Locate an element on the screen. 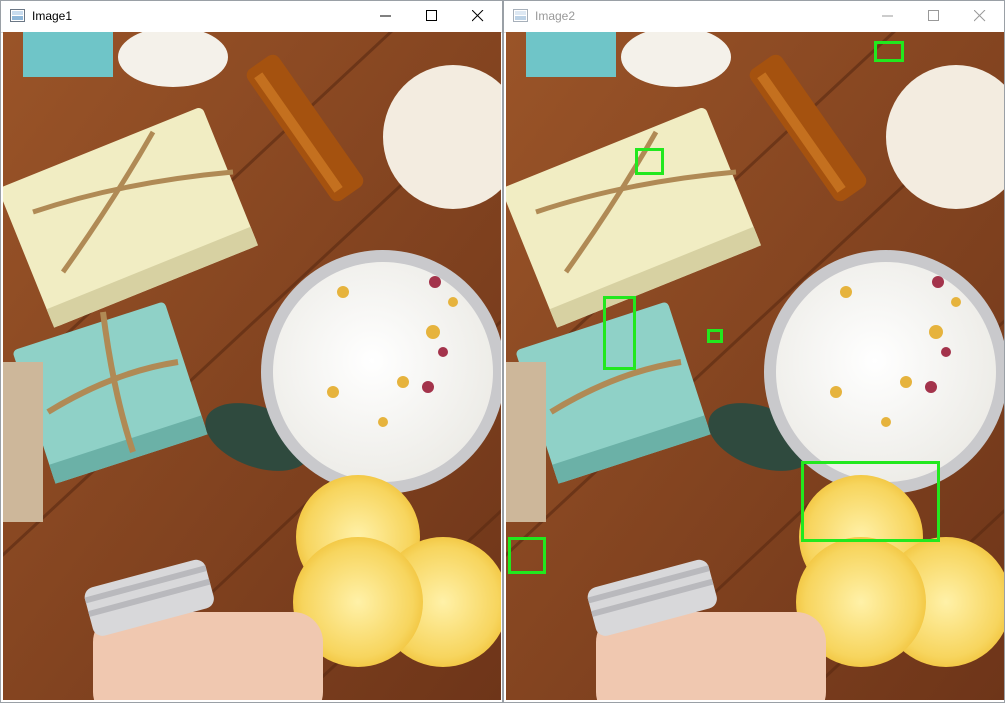 The height and width of the screenshot is (703, 1005). title-bar: Image1 is located at coordinates (251, 17).